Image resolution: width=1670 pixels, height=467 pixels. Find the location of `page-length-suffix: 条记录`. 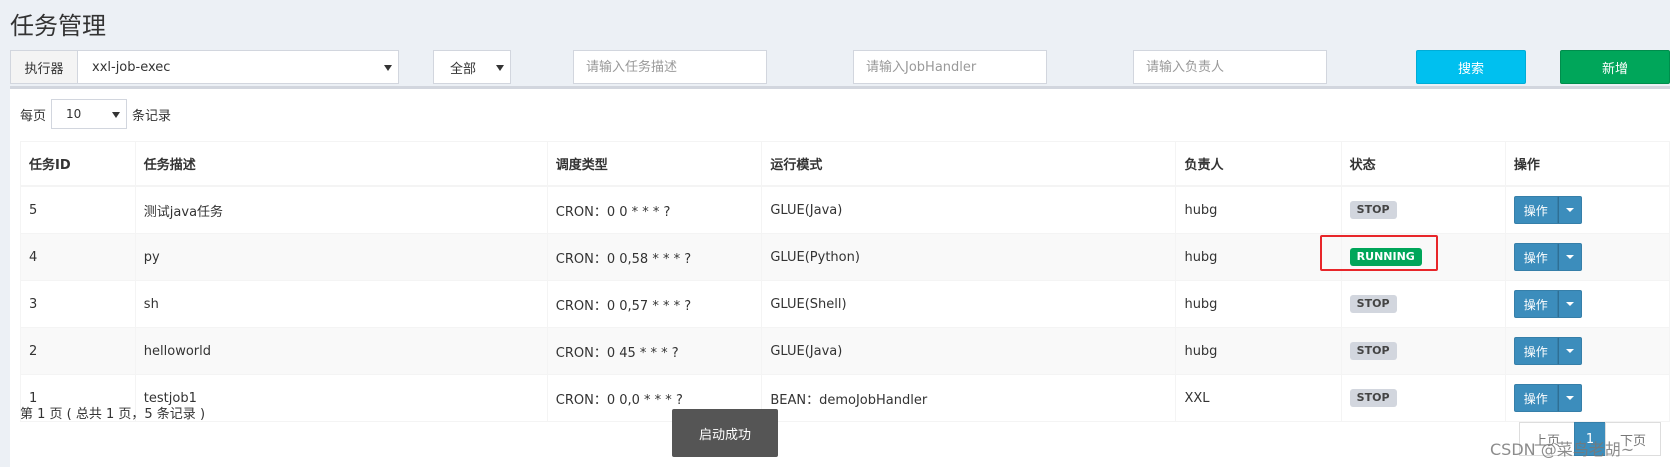

page-length-suffix: 条记录 is located at coordinates (152, 116).